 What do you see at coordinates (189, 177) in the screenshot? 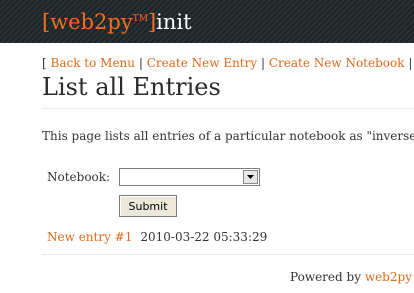
I see `notebook-select` at bounding box center [189, 177].